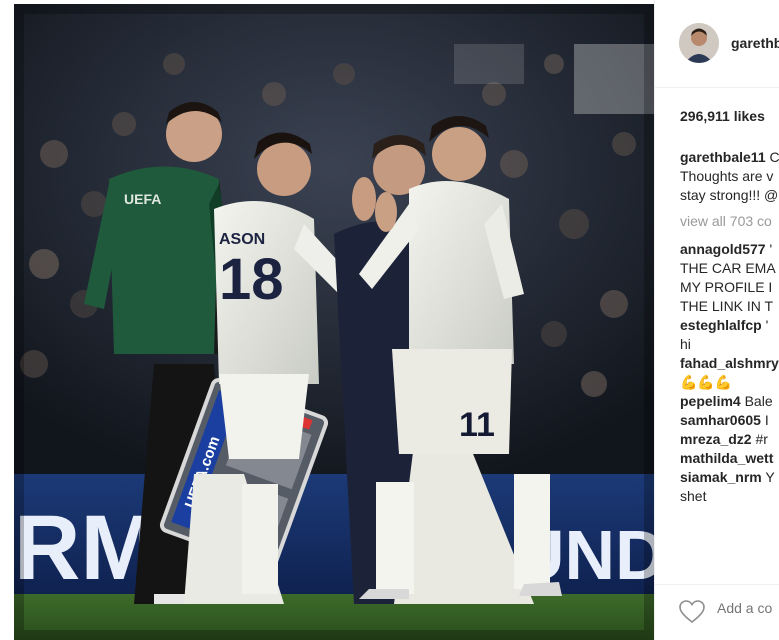  What do you see at coordinates (716, 439) in the screenshot?
I see `comment-username: mreza_dz2` at bounding box center [716, 439].